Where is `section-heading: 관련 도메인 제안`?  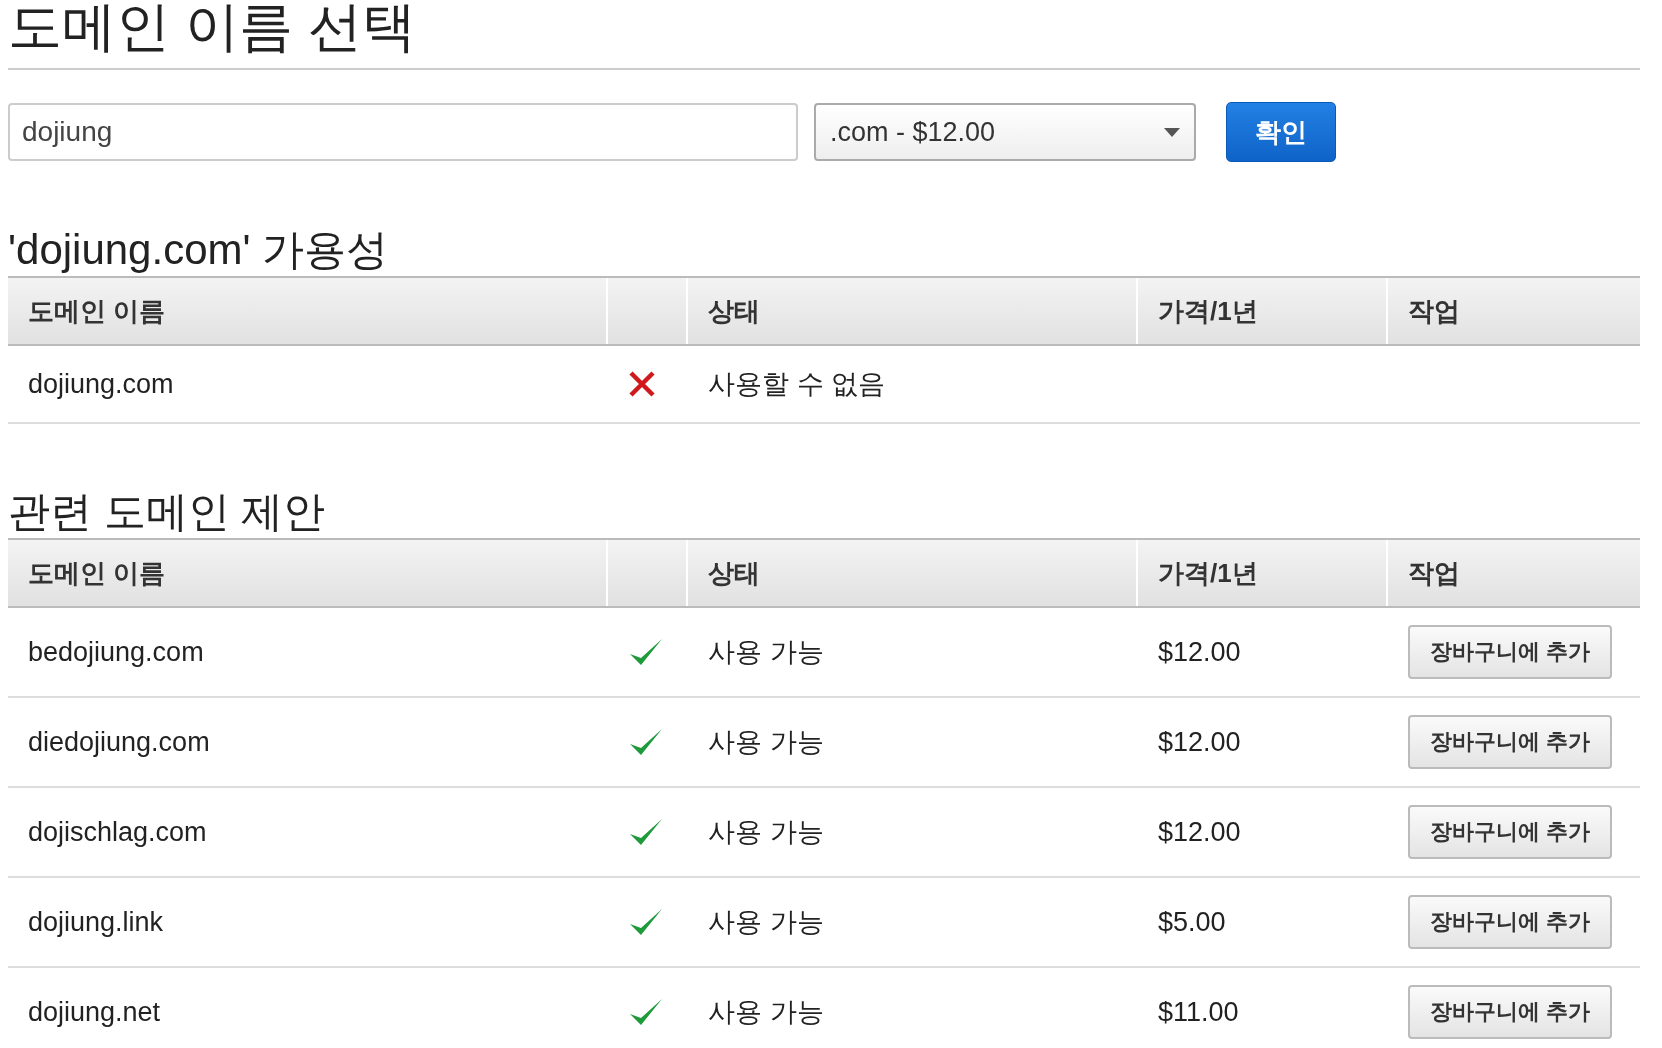 section-heading: 관련 도메인 제안 is located at coordinates (167, 512).